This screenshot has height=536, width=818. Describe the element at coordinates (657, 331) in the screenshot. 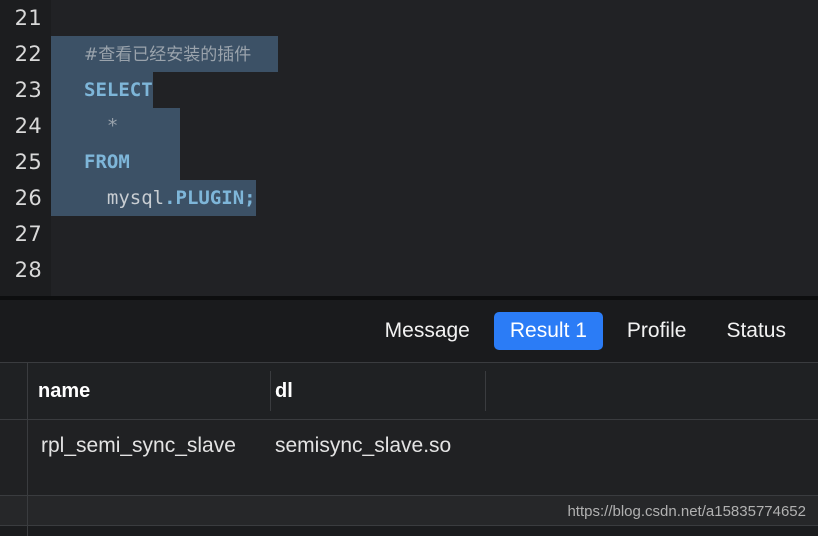

I see `tab-profile: Profile` at that location.